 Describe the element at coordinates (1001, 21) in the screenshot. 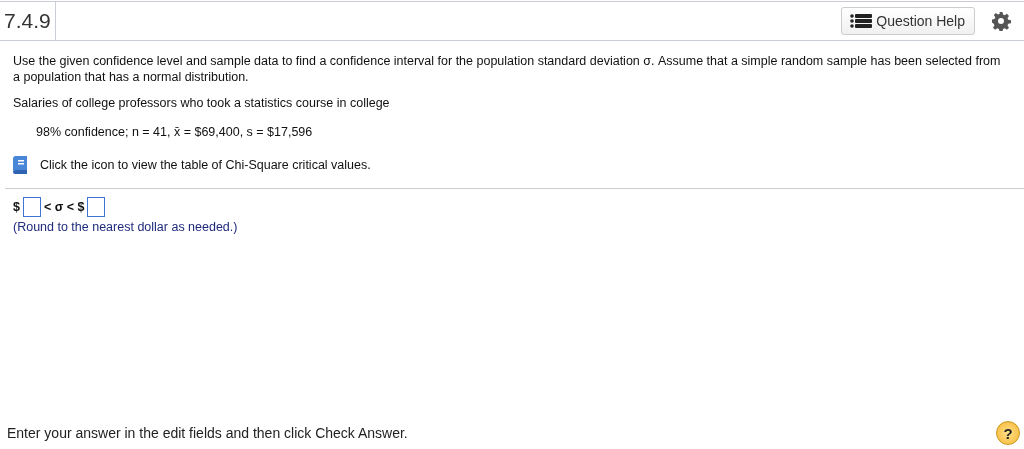

I see `settings-icon` at that location.